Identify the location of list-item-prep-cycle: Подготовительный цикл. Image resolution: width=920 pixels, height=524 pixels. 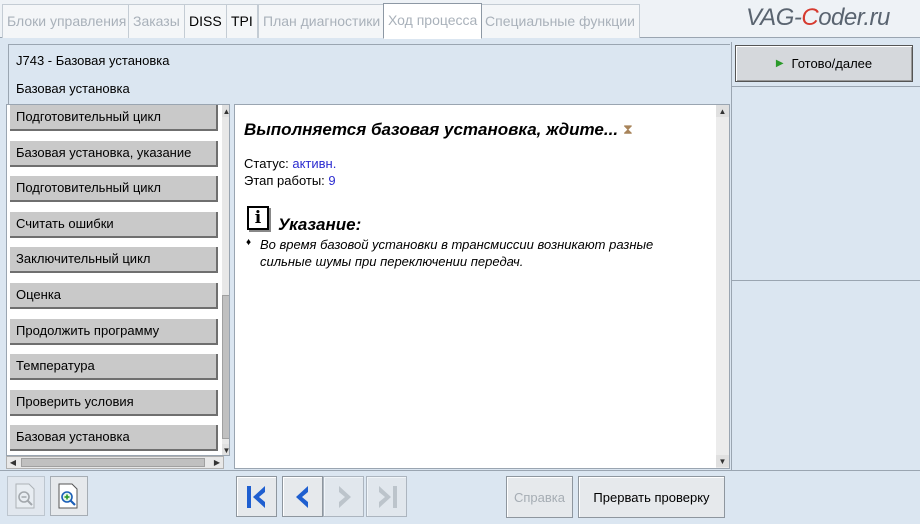
(114, 118).